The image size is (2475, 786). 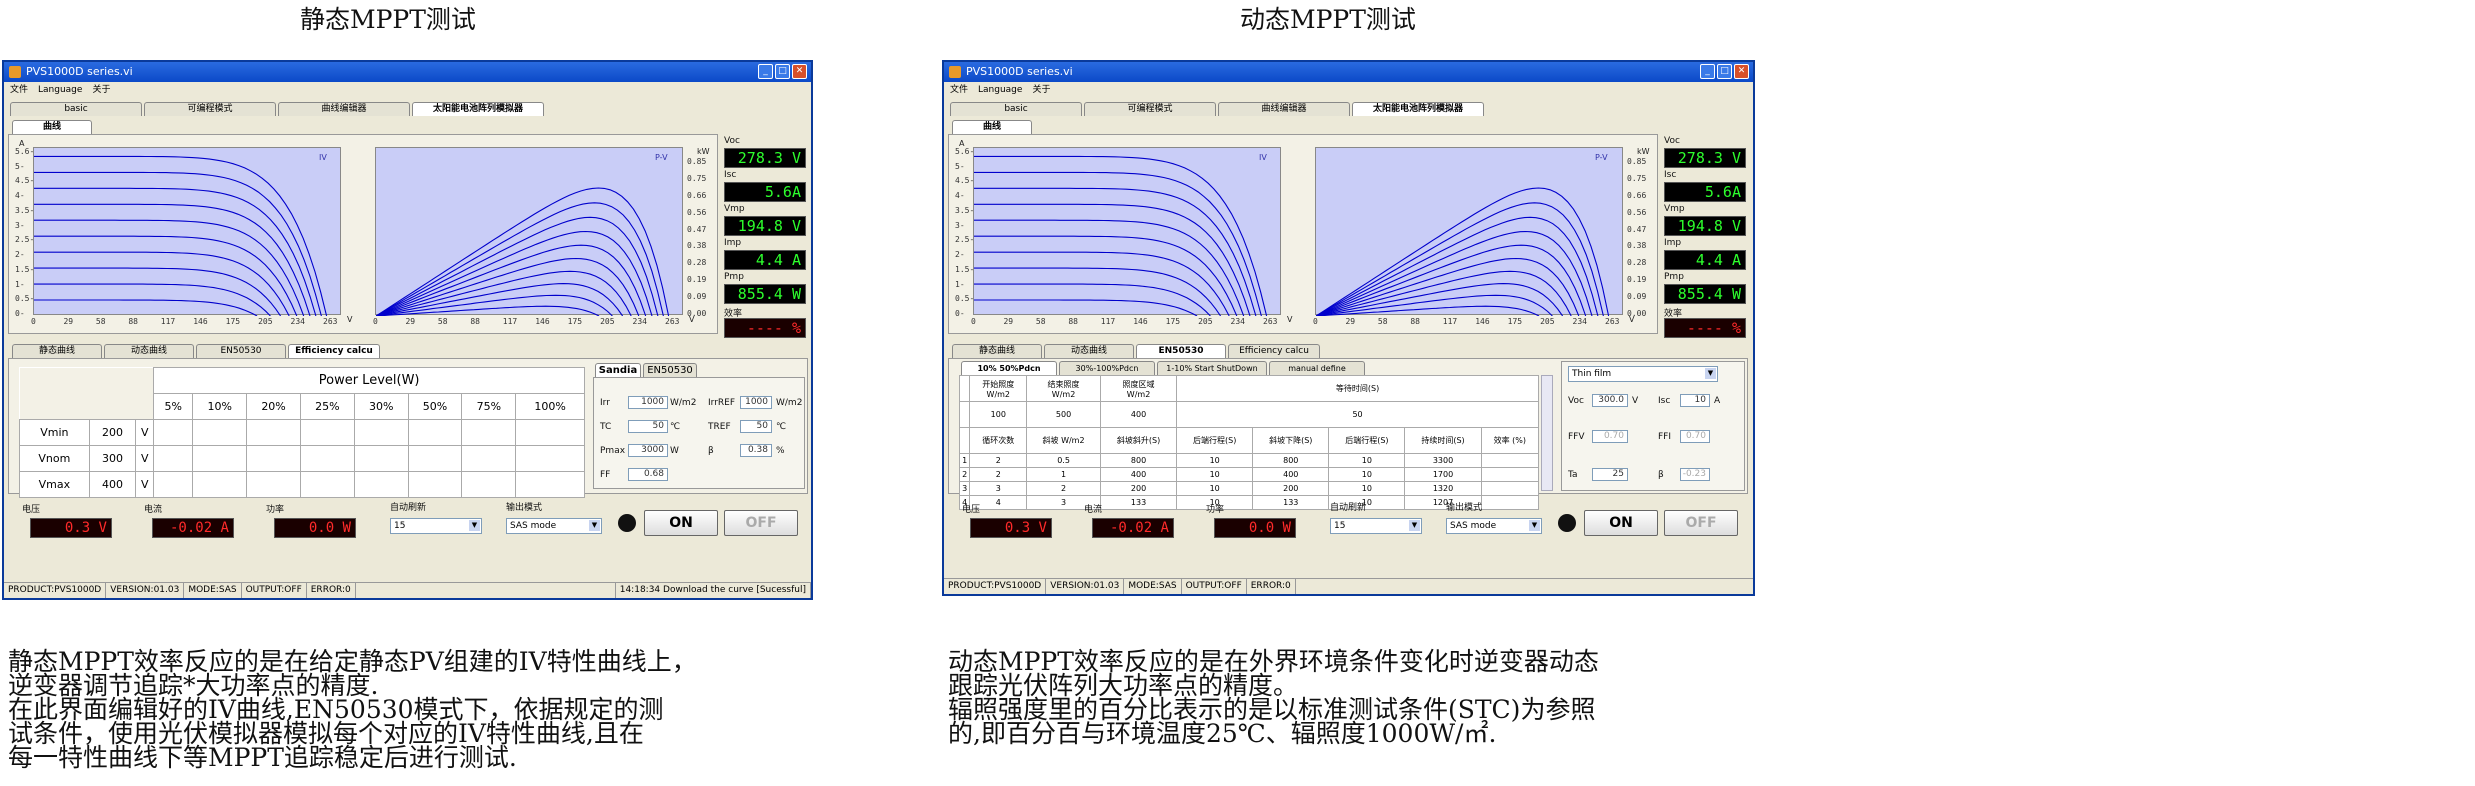 What do you see at coordinates (112, 458) in the screenshot?
I see `row-value: 300` at bounding box center [112, 458].